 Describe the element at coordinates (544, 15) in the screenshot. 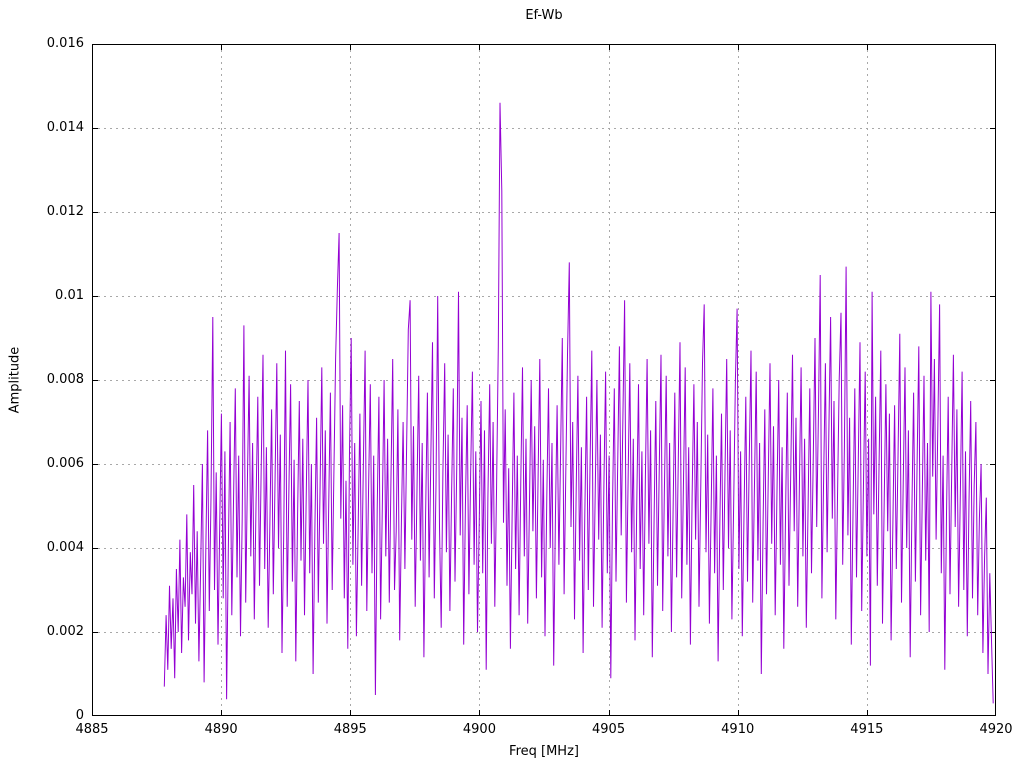

I see `chart-title: Ef-Wb` at that location.